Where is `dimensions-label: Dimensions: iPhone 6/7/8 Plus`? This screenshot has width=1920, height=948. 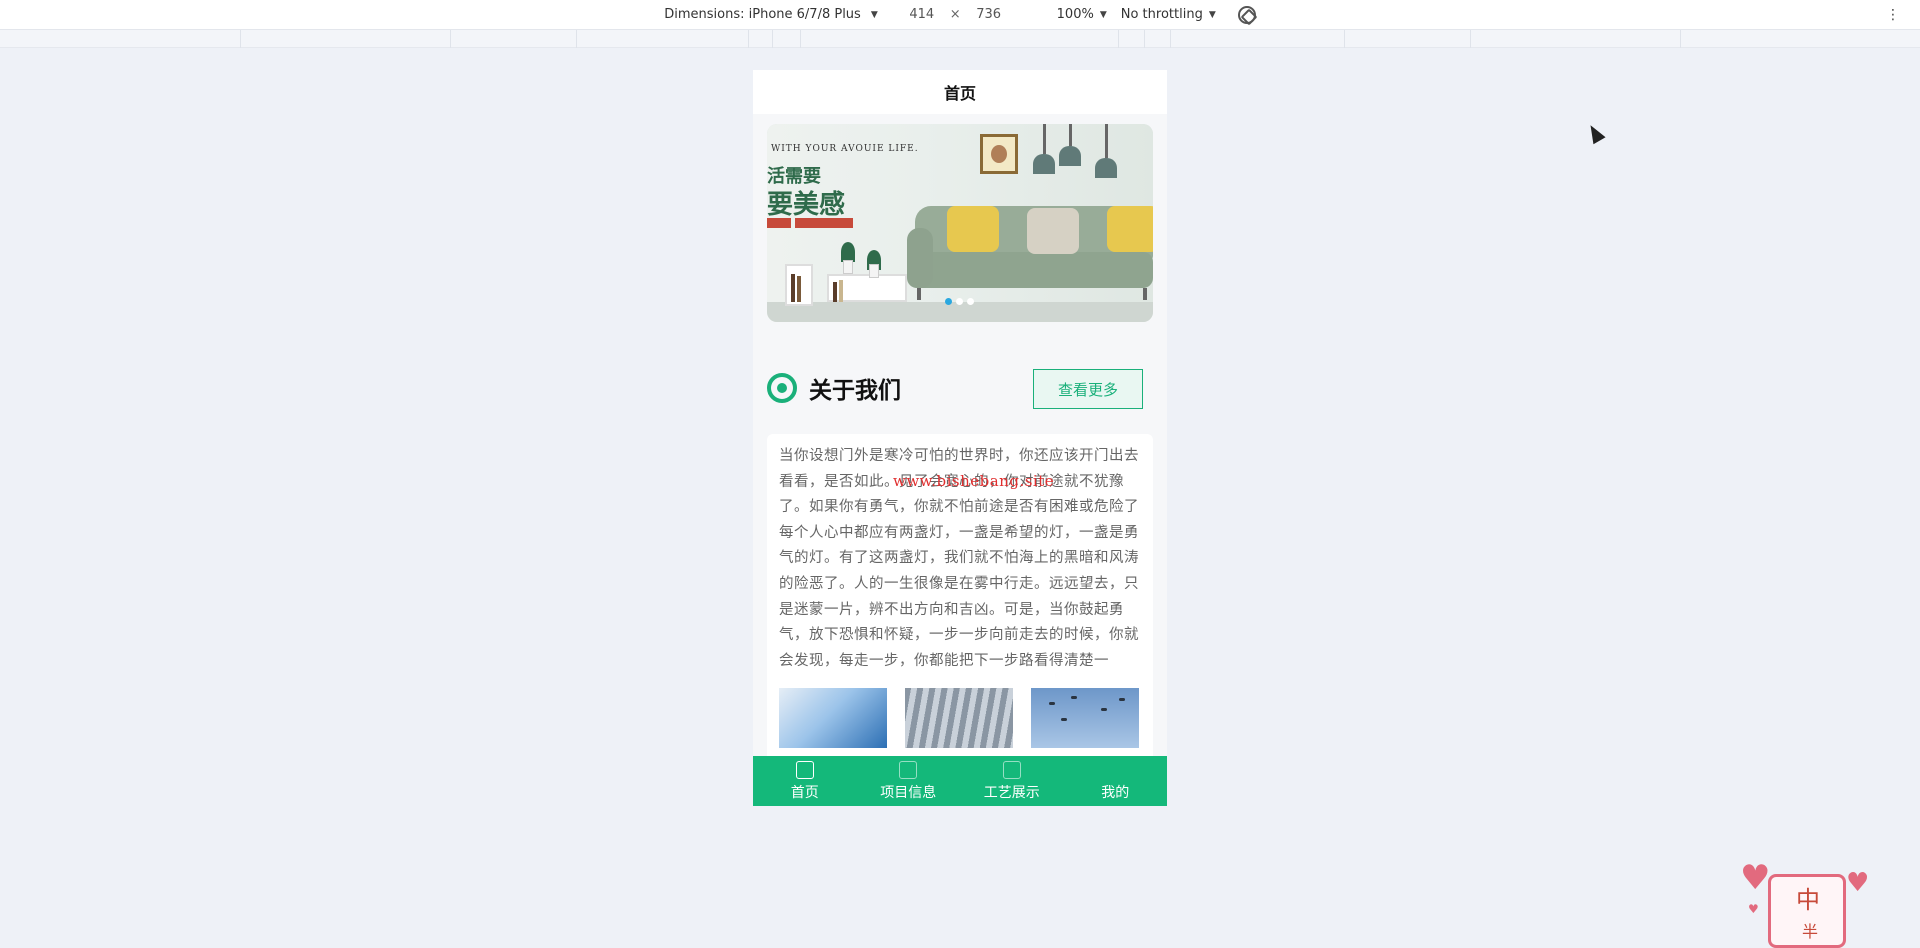
dimensions-label: Dimensions: iPhone 6/7/8 Plus is located at coordinates (762, 14).